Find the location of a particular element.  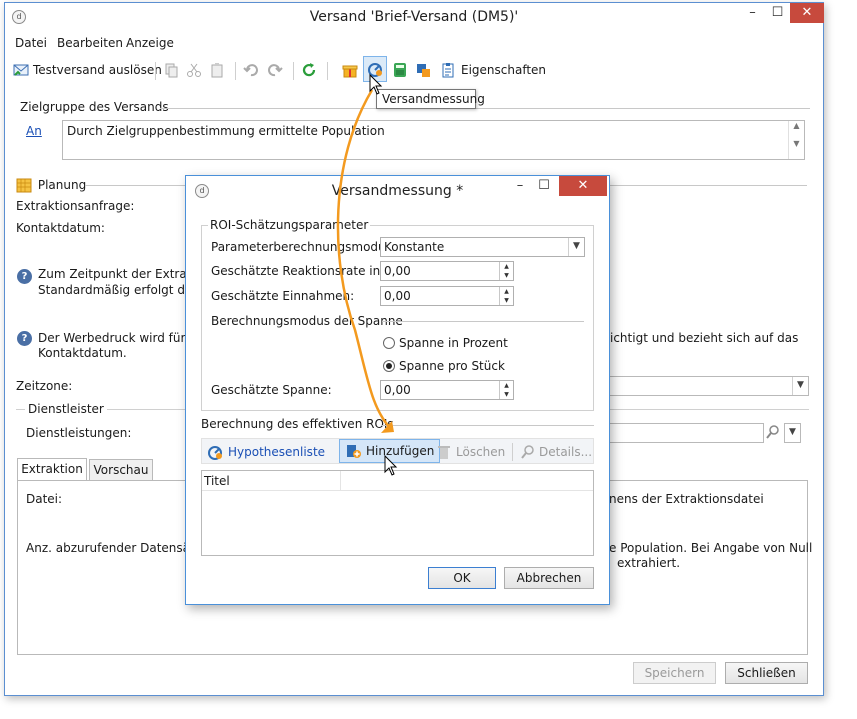

annotation-overlay is located at coordinates (367, 274).